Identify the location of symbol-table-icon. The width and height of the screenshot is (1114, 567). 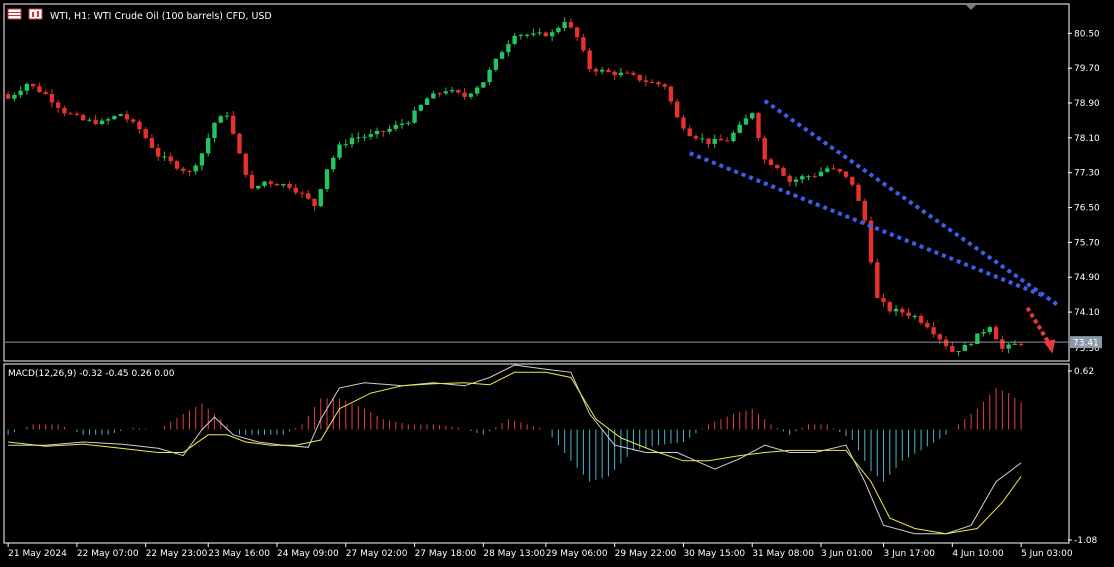
(14, 14).